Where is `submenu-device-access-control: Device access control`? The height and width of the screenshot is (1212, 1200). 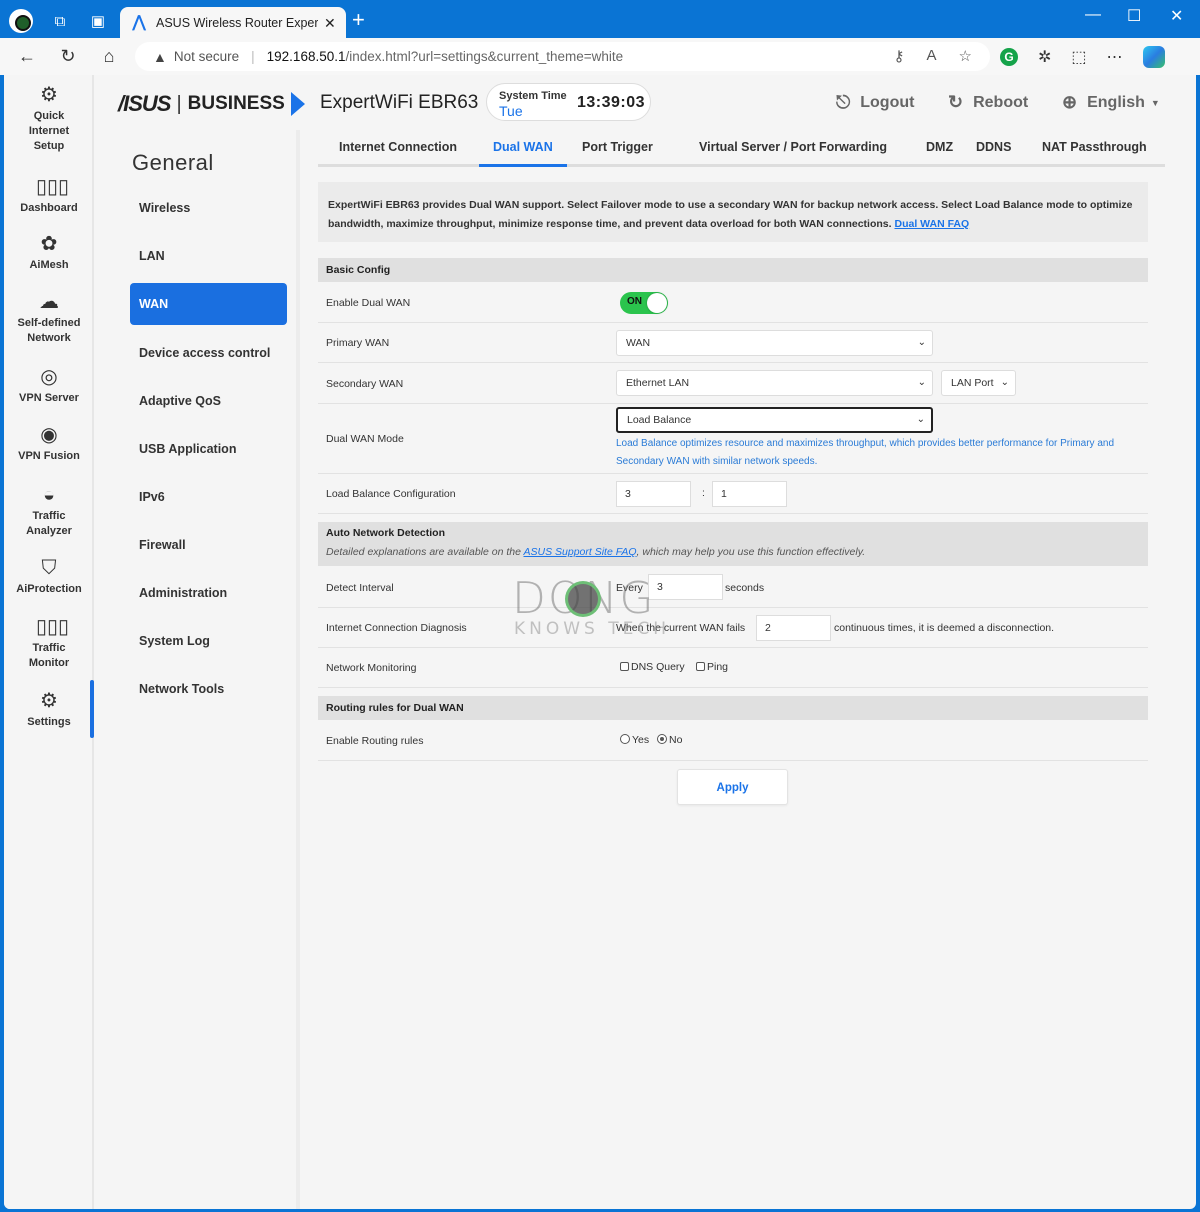
submenu-device-access-control: Device access control is located at coordinates (208, 353).